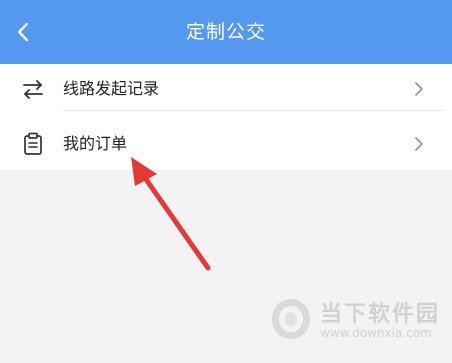 The image size is (452, 363). Describe the element at coordinates (291, 319) in the screenshot. I see `watermark-logo-icon` at that location.